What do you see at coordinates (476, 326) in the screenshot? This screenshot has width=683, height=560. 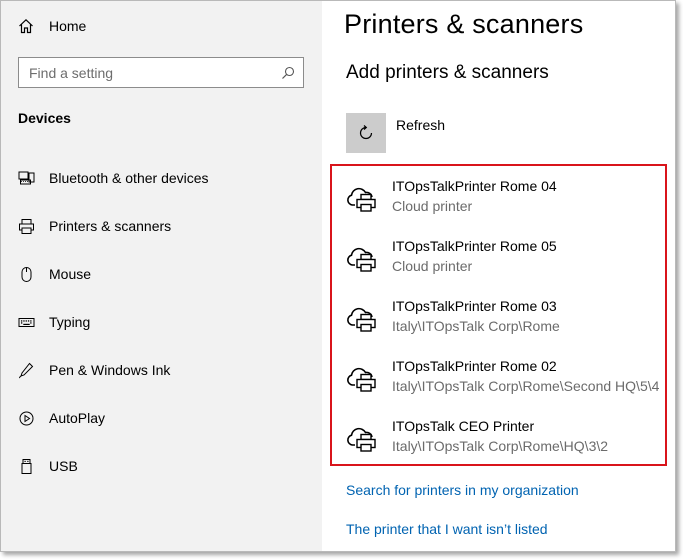 I see `printer-description: Italy\ITOpsTalk Corp\Rome` at bounding box center [476, 326].